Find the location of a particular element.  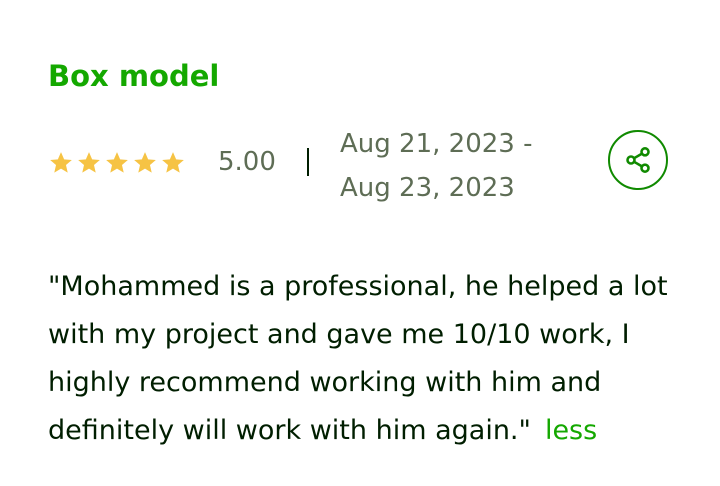

less-toggle-link: less is located at coordinates (571, 430).